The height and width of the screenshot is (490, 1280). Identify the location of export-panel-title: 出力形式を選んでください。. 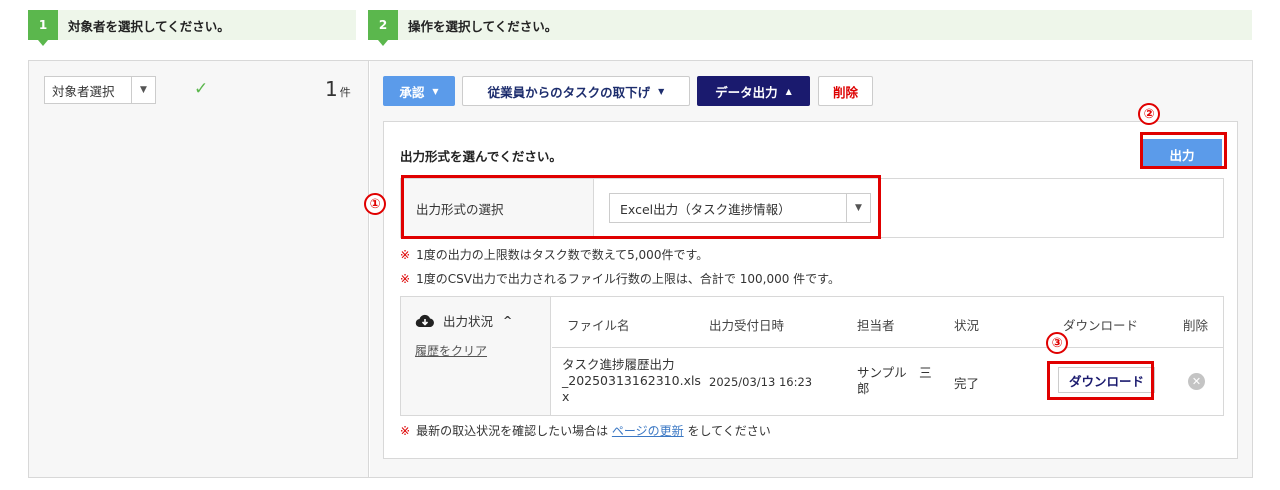
(481, 156).